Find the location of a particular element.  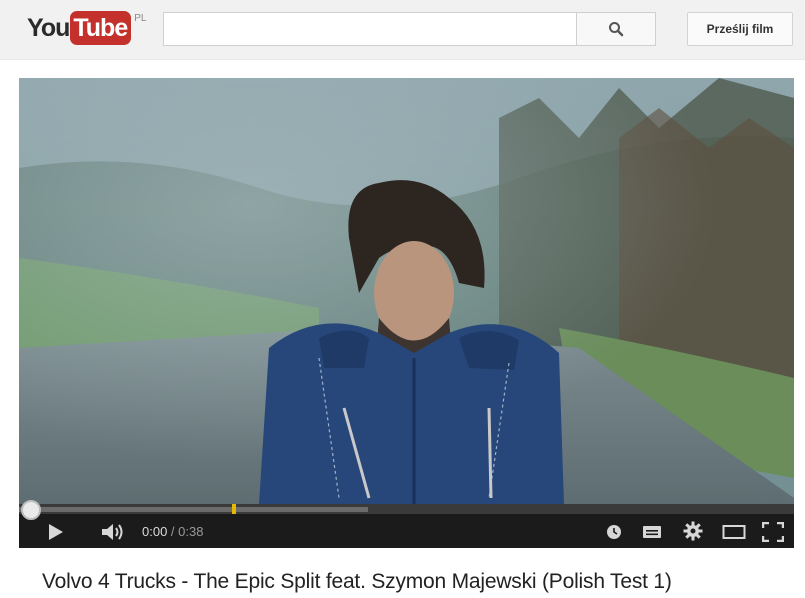

progress-ad-marker is located at coordinates (234, 509).